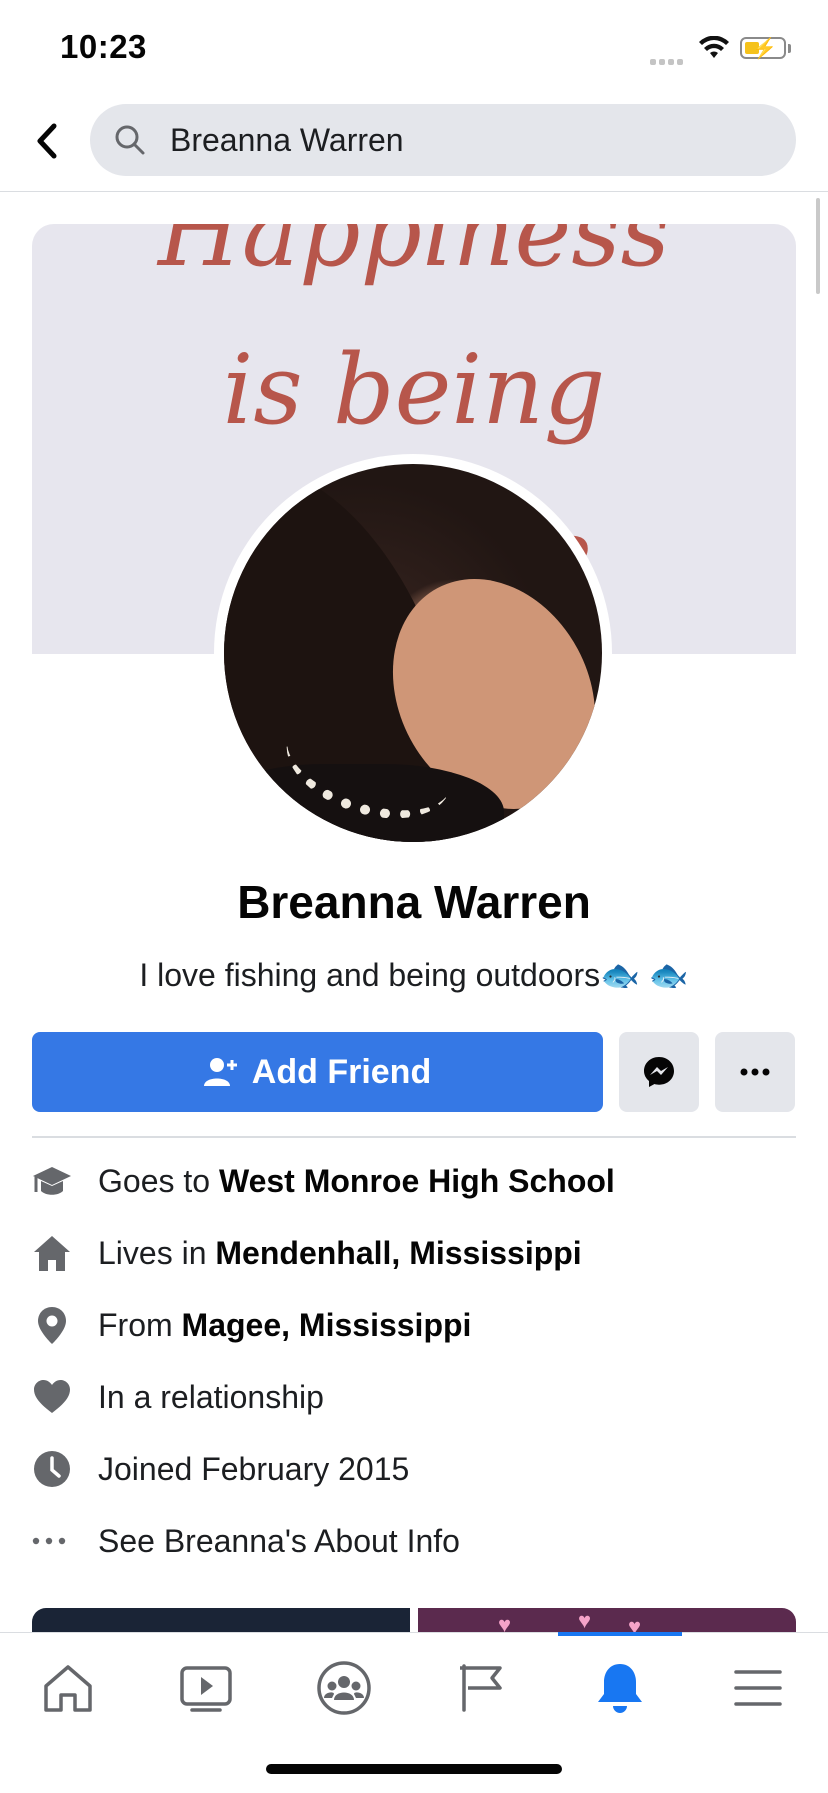  I want to click on clock-icon, so click(65, 1469).